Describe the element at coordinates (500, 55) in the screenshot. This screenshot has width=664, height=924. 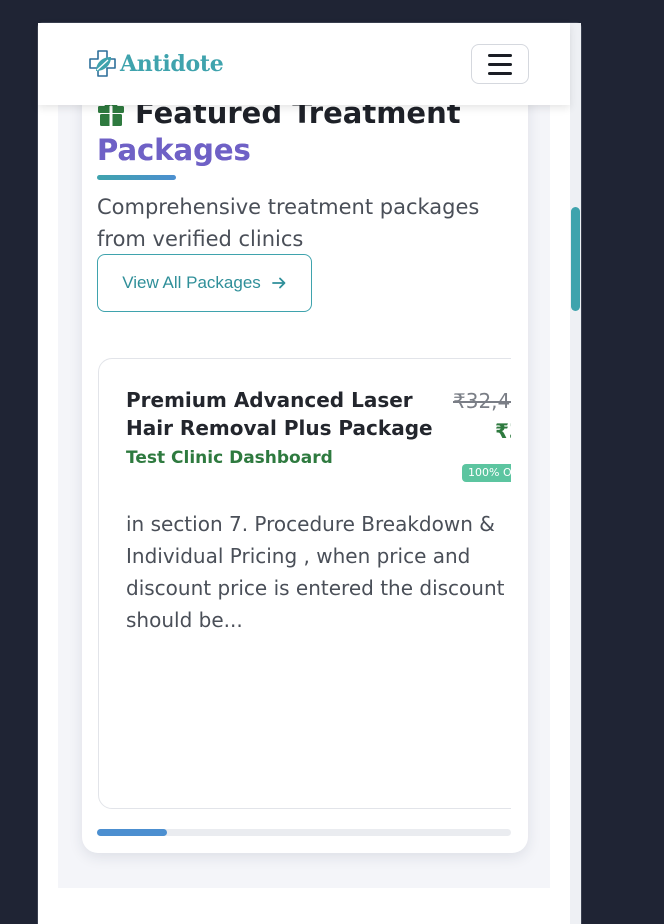
I see `hamburger-menu-icon` at that location.